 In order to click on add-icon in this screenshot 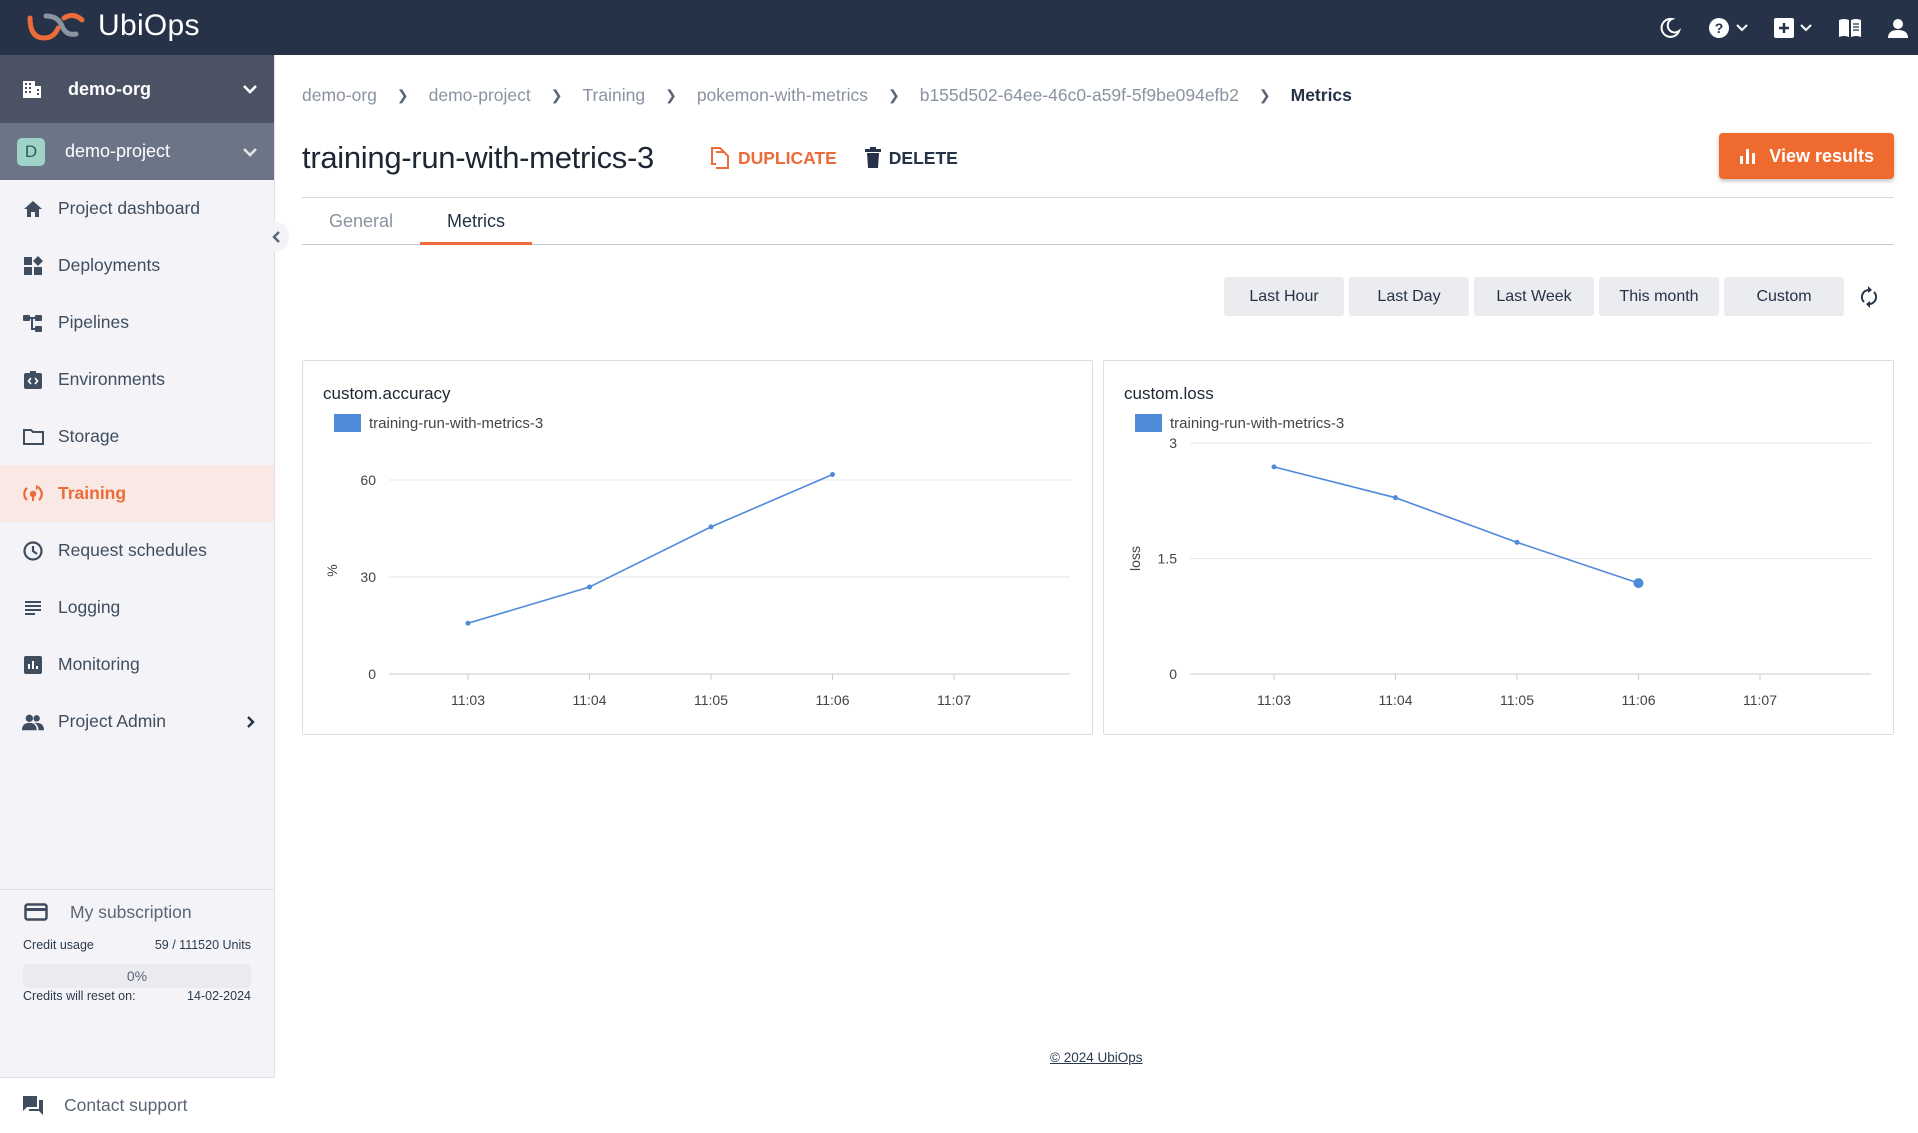, I will do `click(1784, 27)`.